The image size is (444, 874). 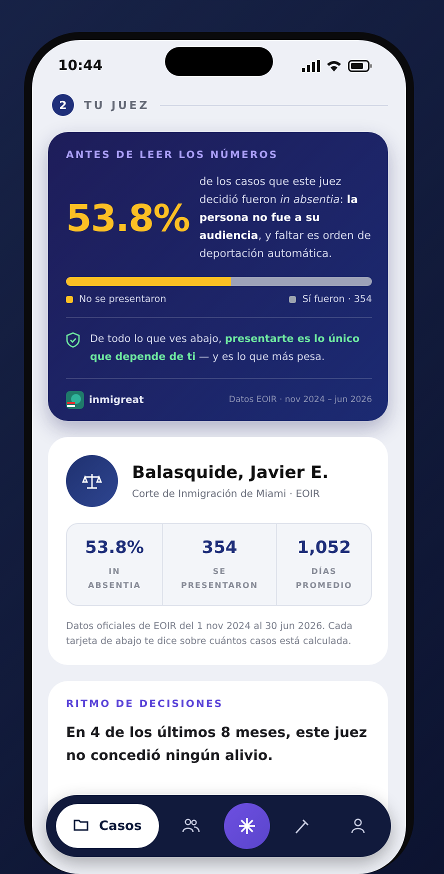 What do you see at coordinates (73, 340) in the screenshot?
I see `shield-check-icon` at bounding box center [73, 340].